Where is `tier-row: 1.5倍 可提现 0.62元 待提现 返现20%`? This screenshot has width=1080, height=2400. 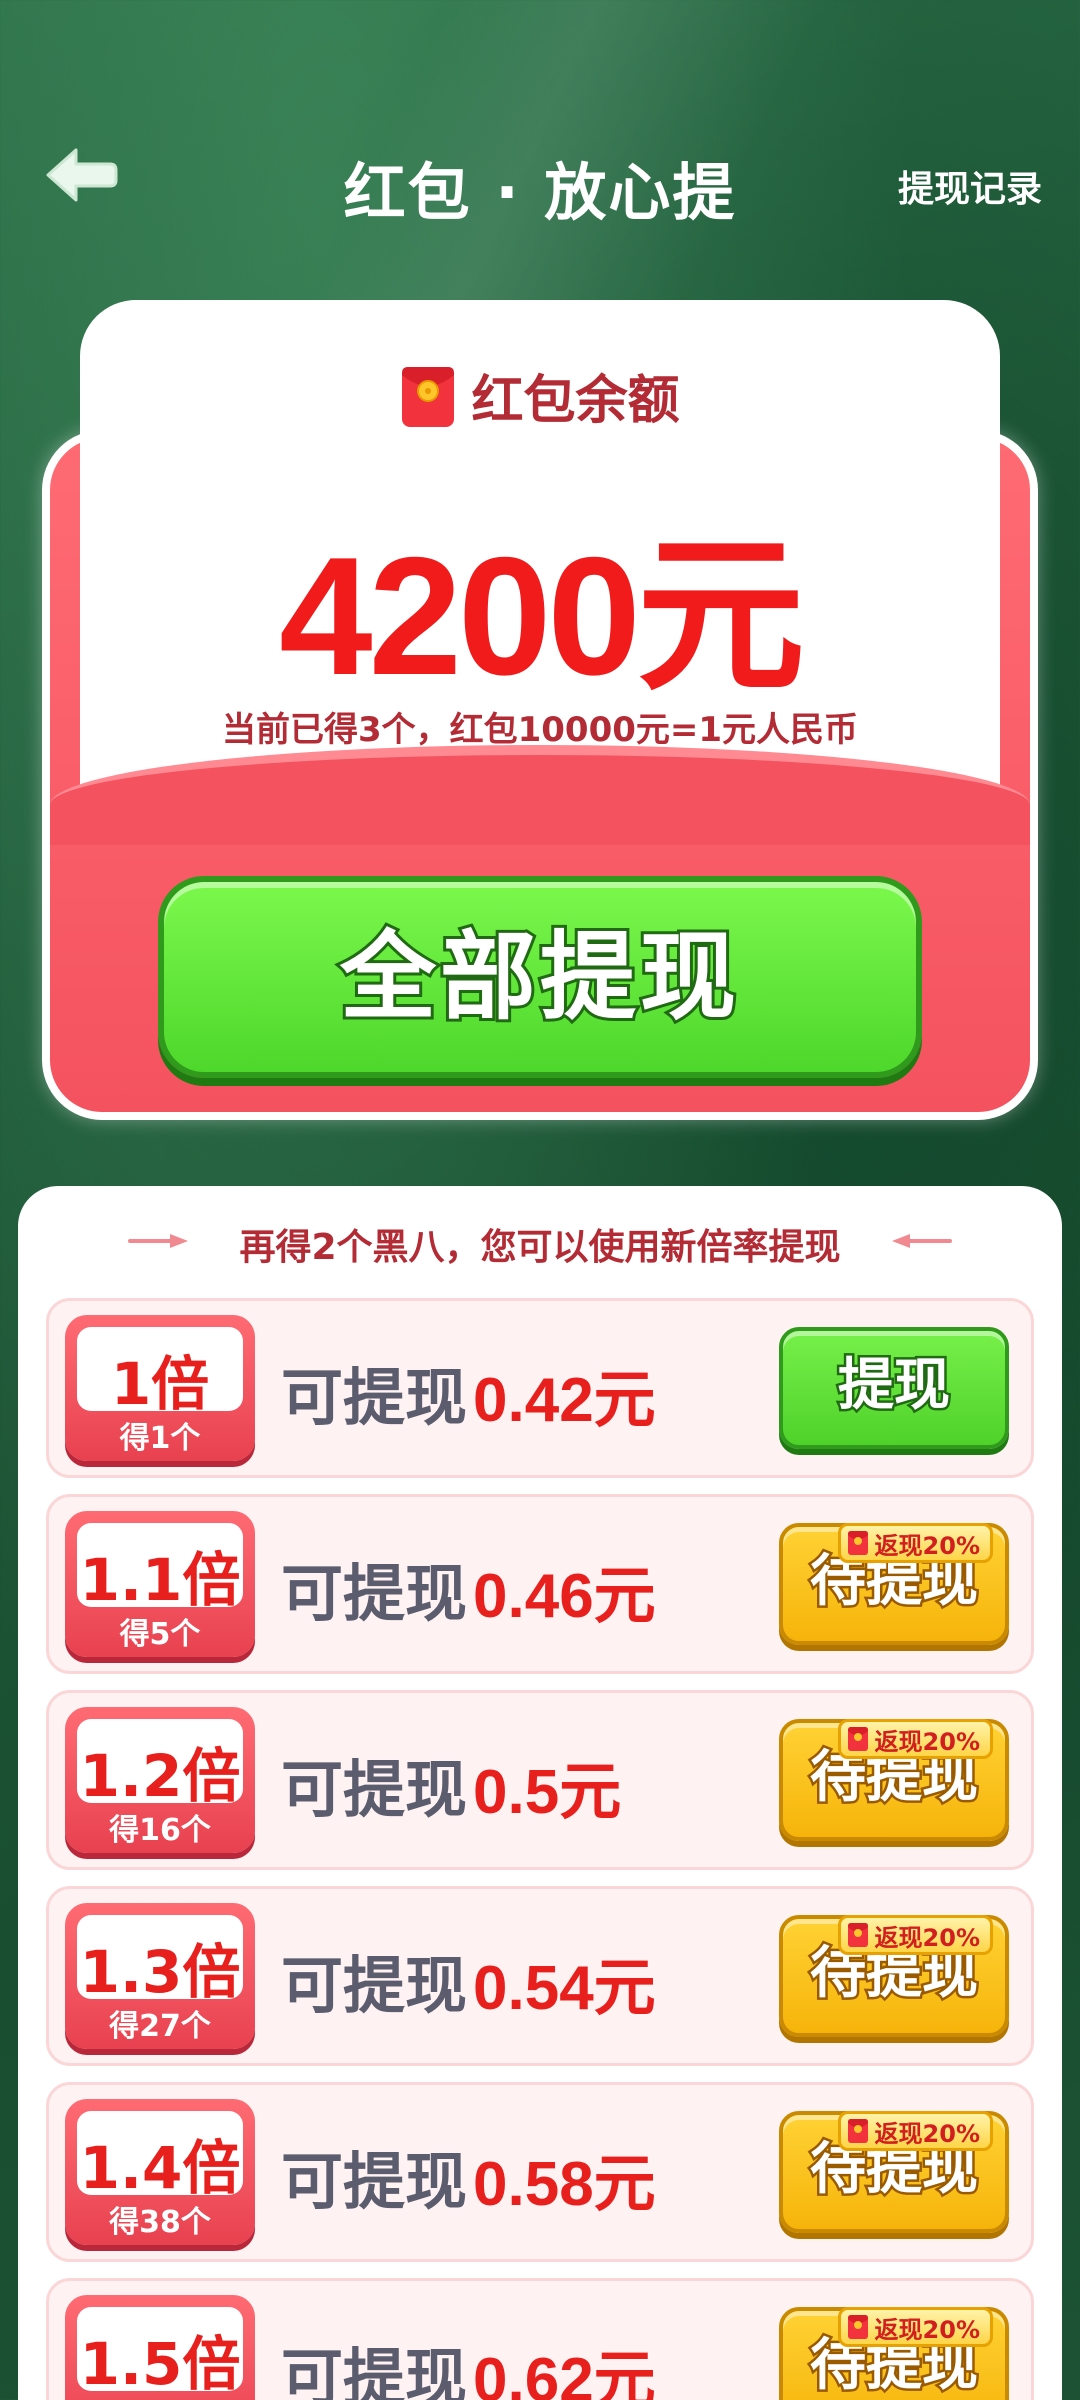 tier-row: 1.5倍 可提现 0.62元 待提现 返现20% is located at coordinates (540, 2339).